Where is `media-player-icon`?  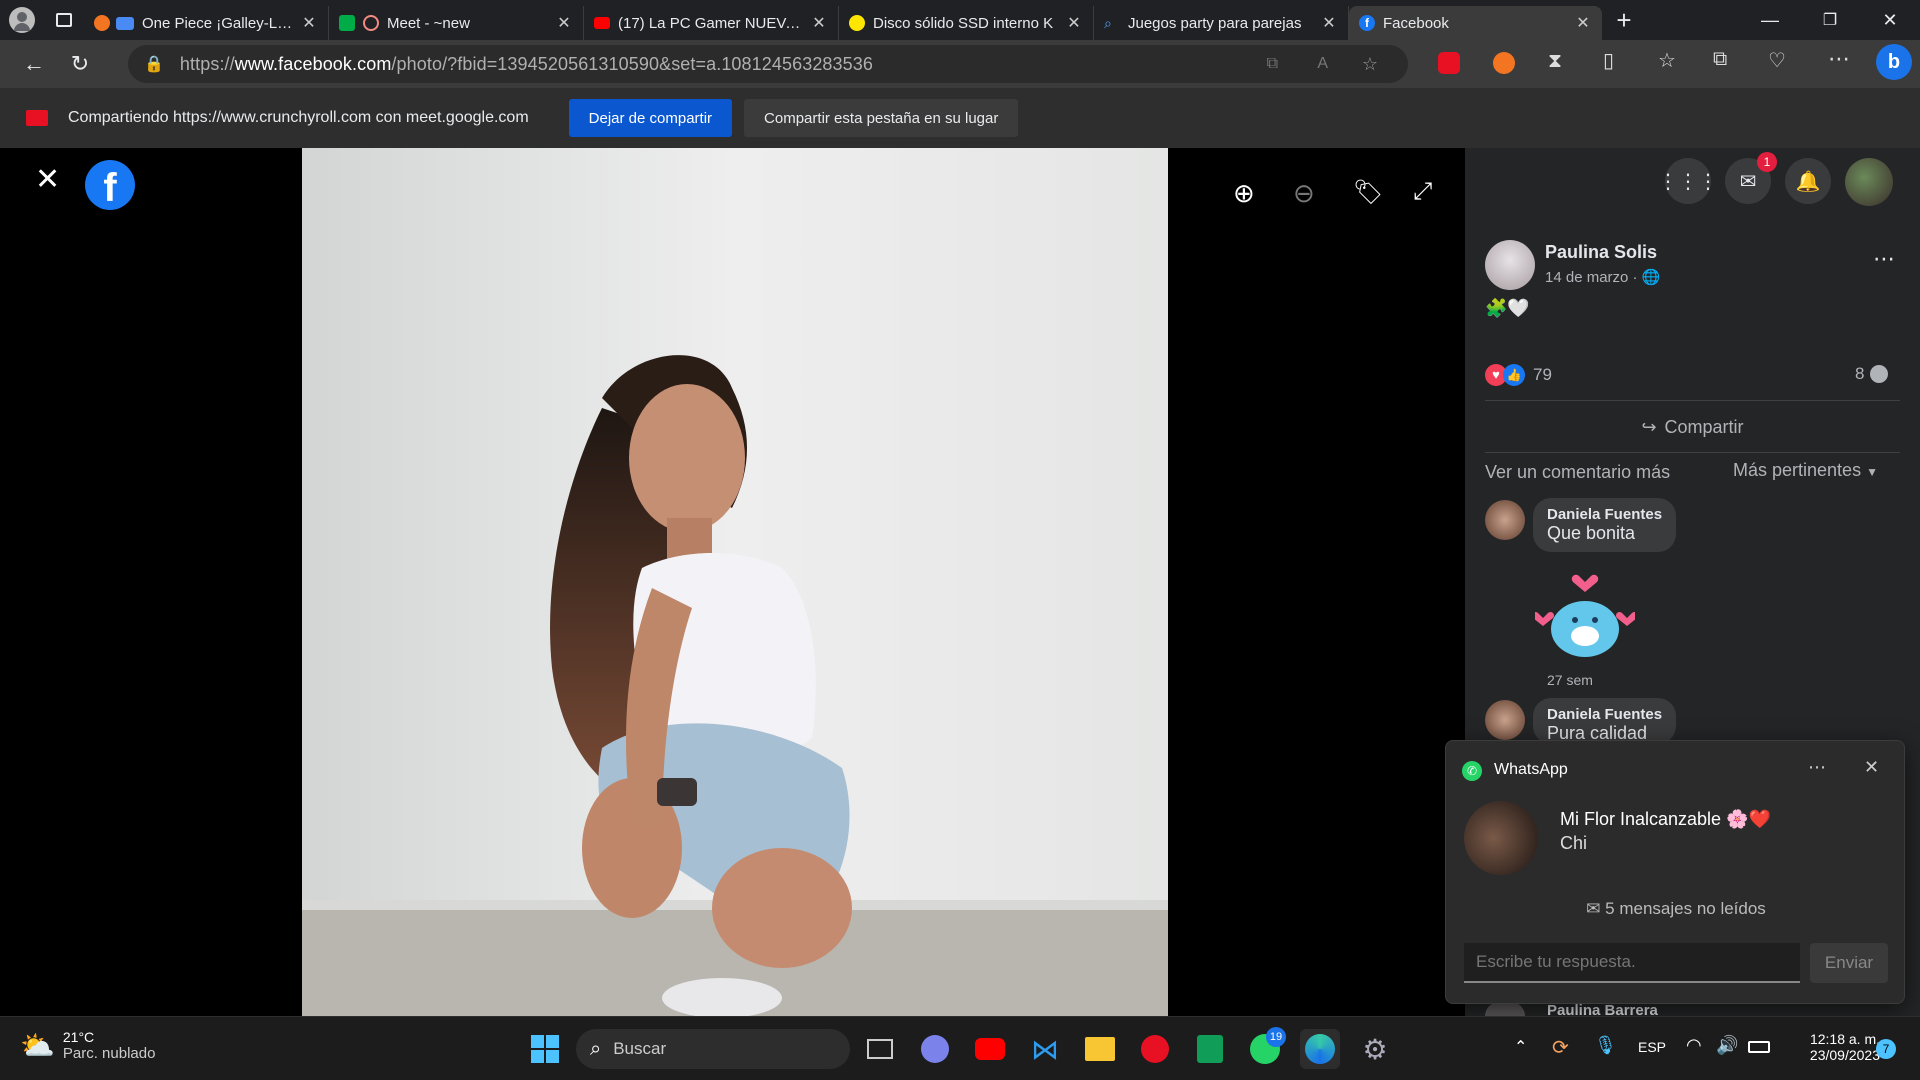
media-player-icon is located at coordinates (1155, 1049).